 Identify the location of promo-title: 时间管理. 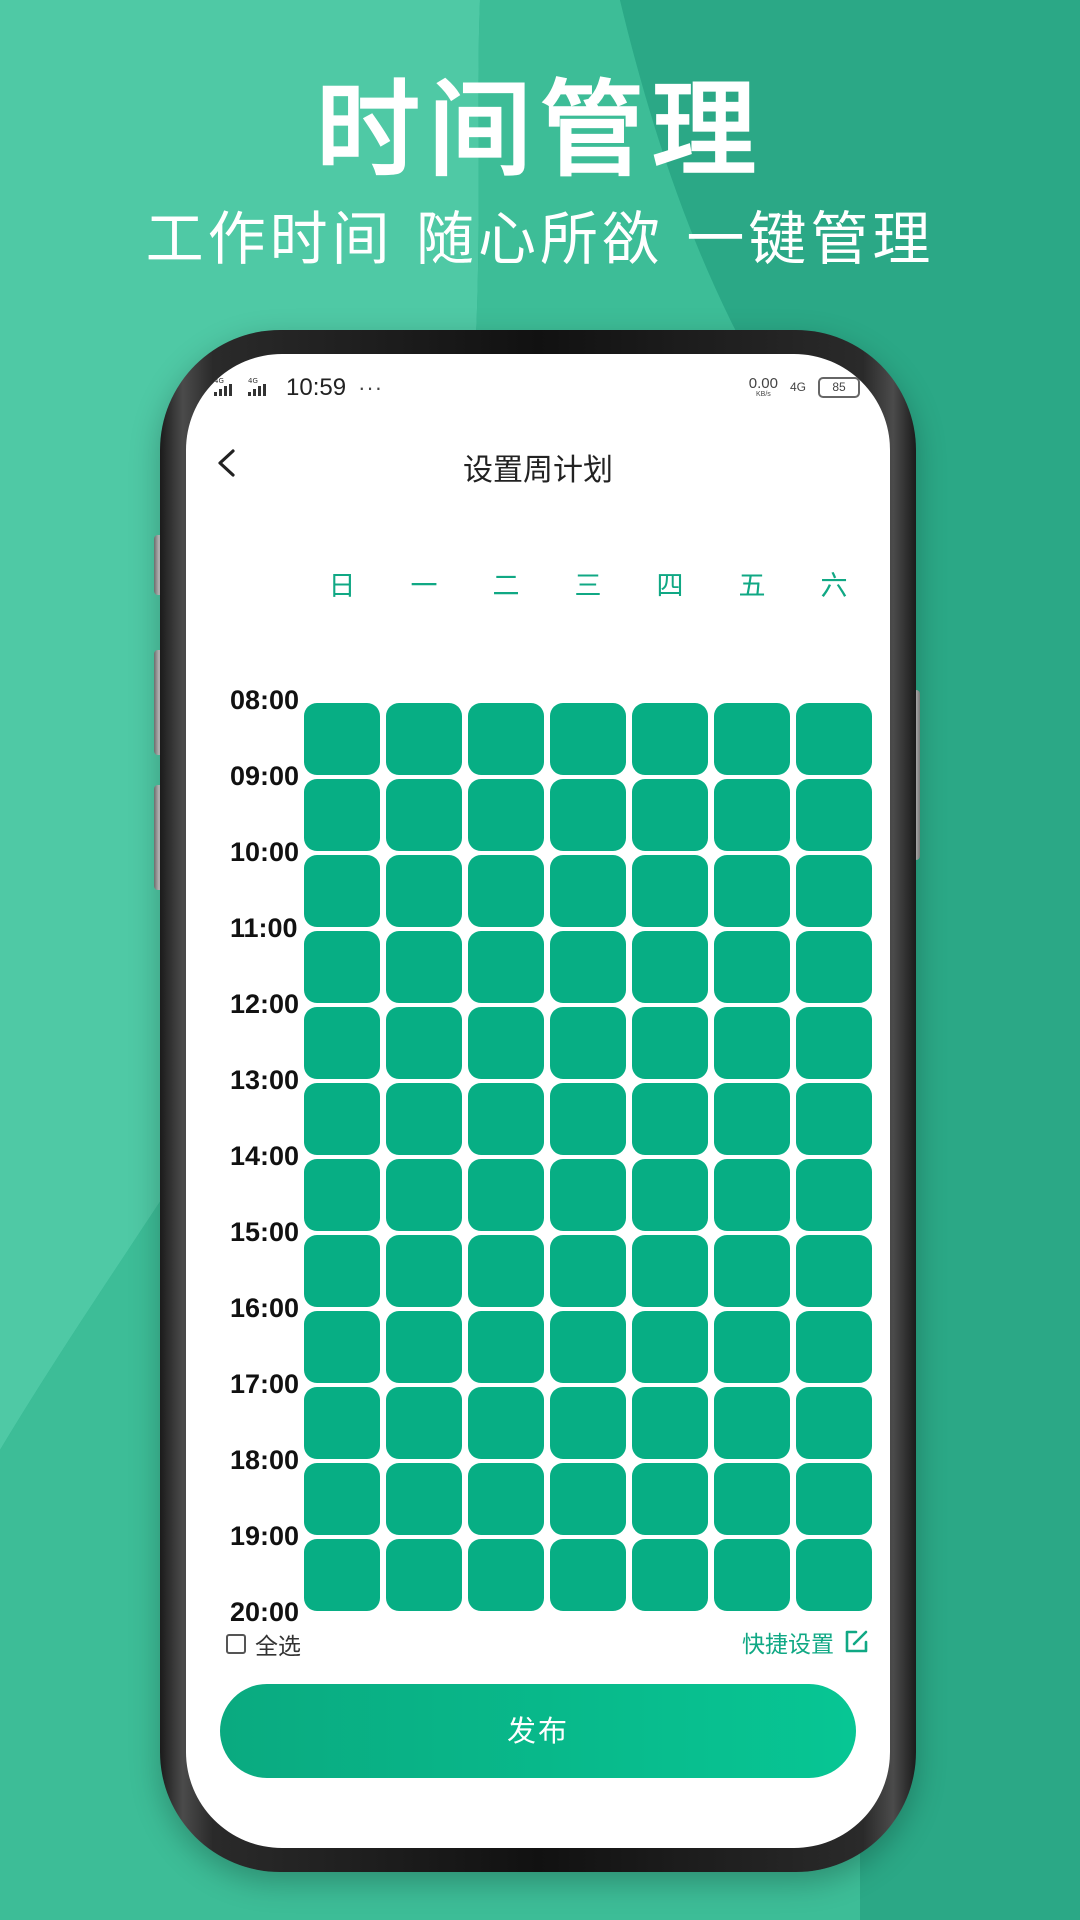
(539, 130).